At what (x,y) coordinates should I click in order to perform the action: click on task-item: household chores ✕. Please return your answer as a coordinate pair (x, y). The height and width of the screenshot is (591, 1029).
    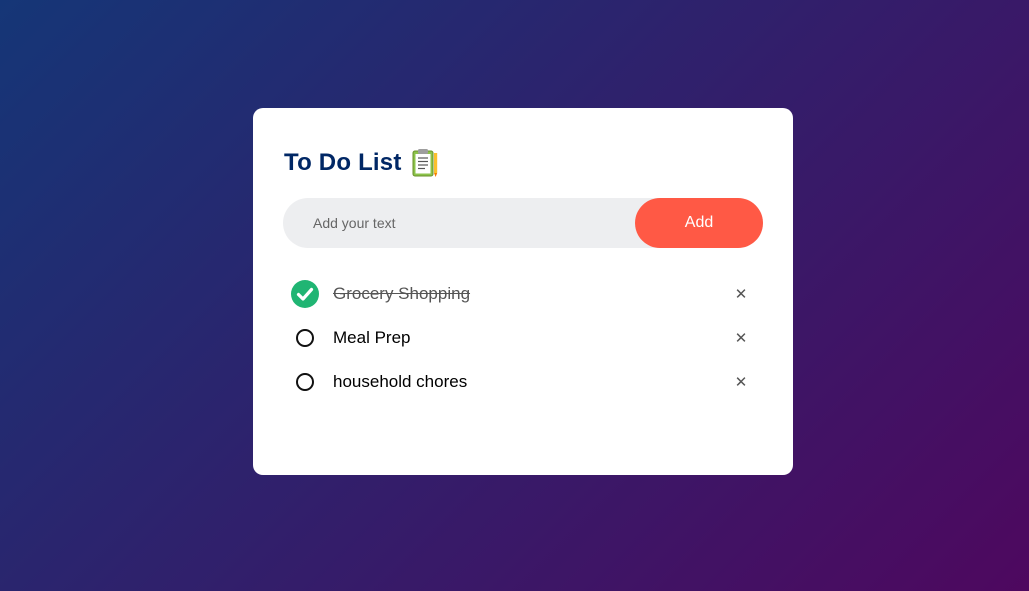
    Looking at the image, I should click on (523, 382).